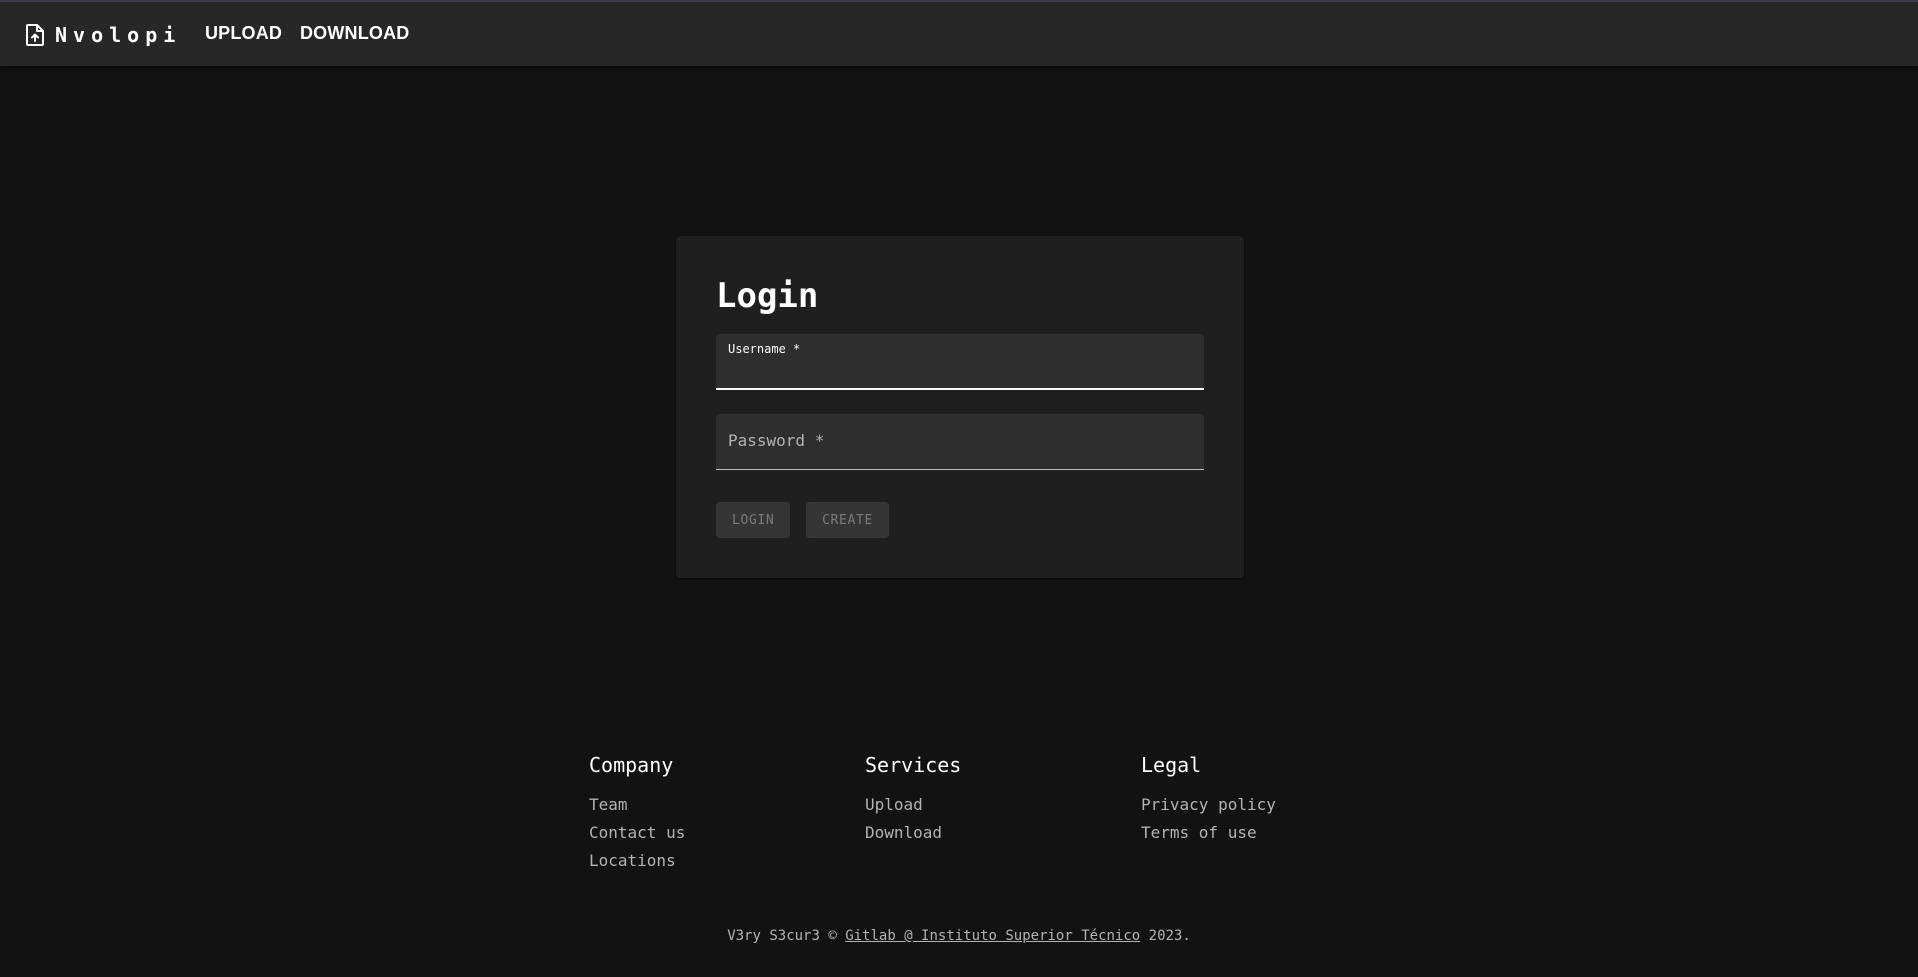  What do you see at coordinates (959, 33) in the screenshot?
I see `app-bar: Nvolopi UPLOAD DOWNLOAD` at bounding box center [959, 33].